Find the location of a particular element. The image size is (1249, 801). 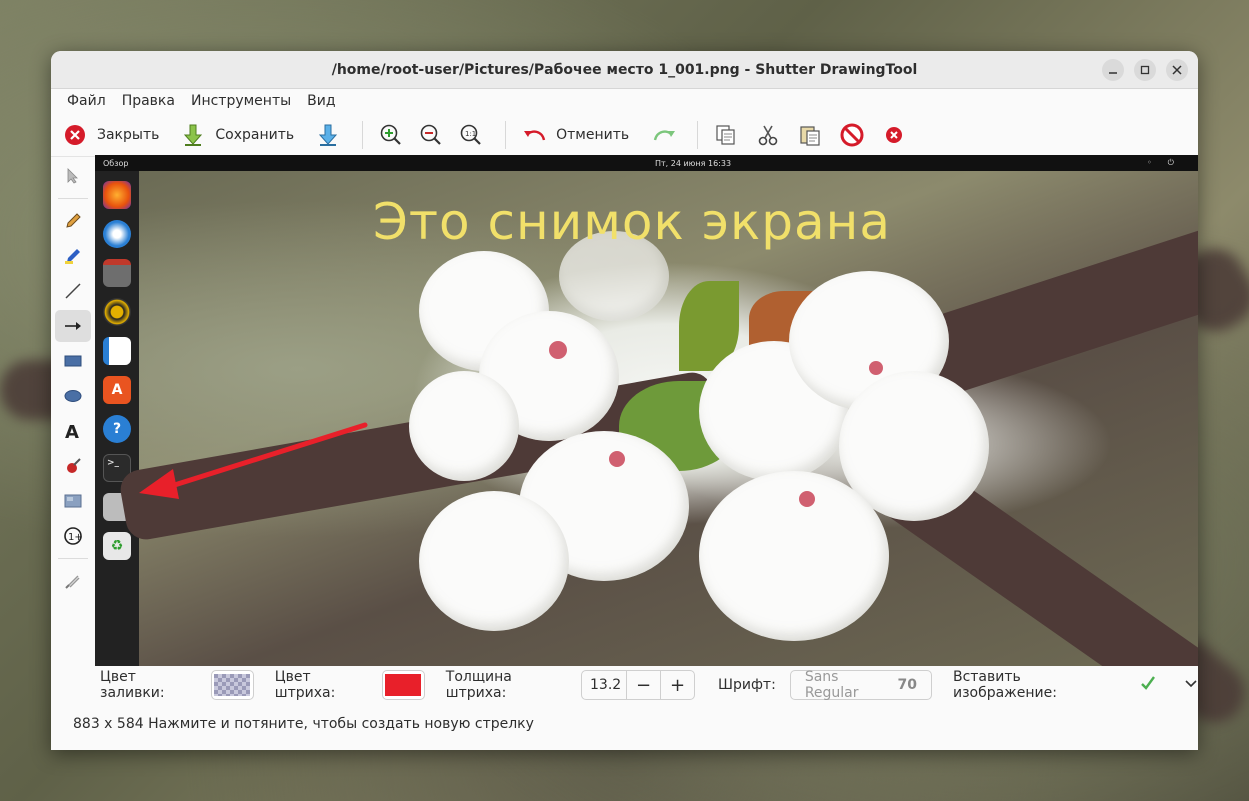

pencil-tool is located at coordinates (73, 221).